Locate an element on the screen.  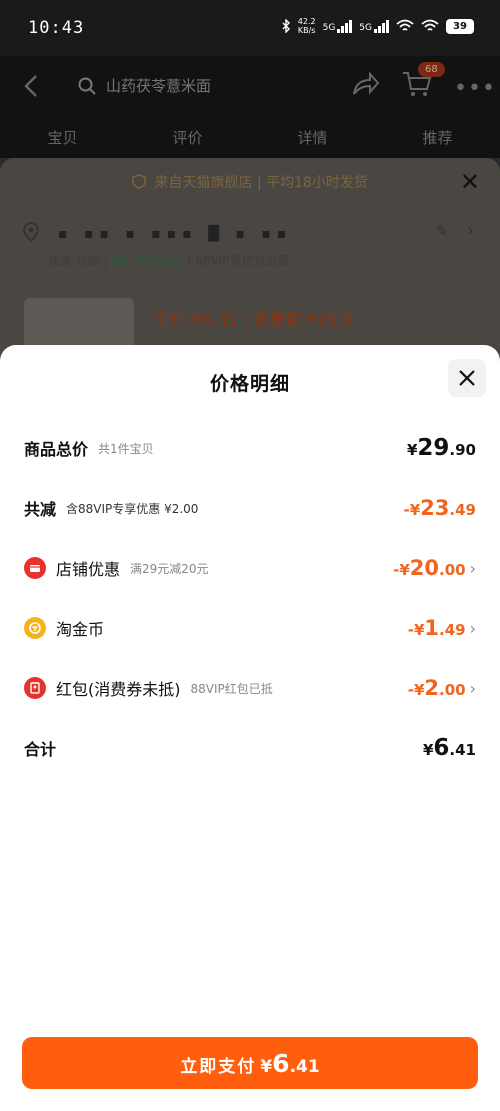
close-icon is located at coordinates (467, 378).